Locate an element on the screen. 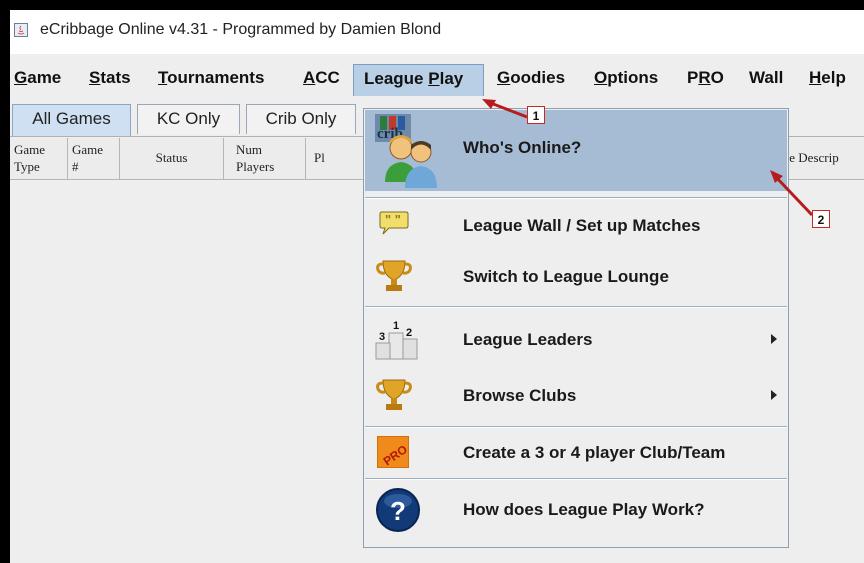  speech-bubble-icon: " " is located at coordinates (394, 225).